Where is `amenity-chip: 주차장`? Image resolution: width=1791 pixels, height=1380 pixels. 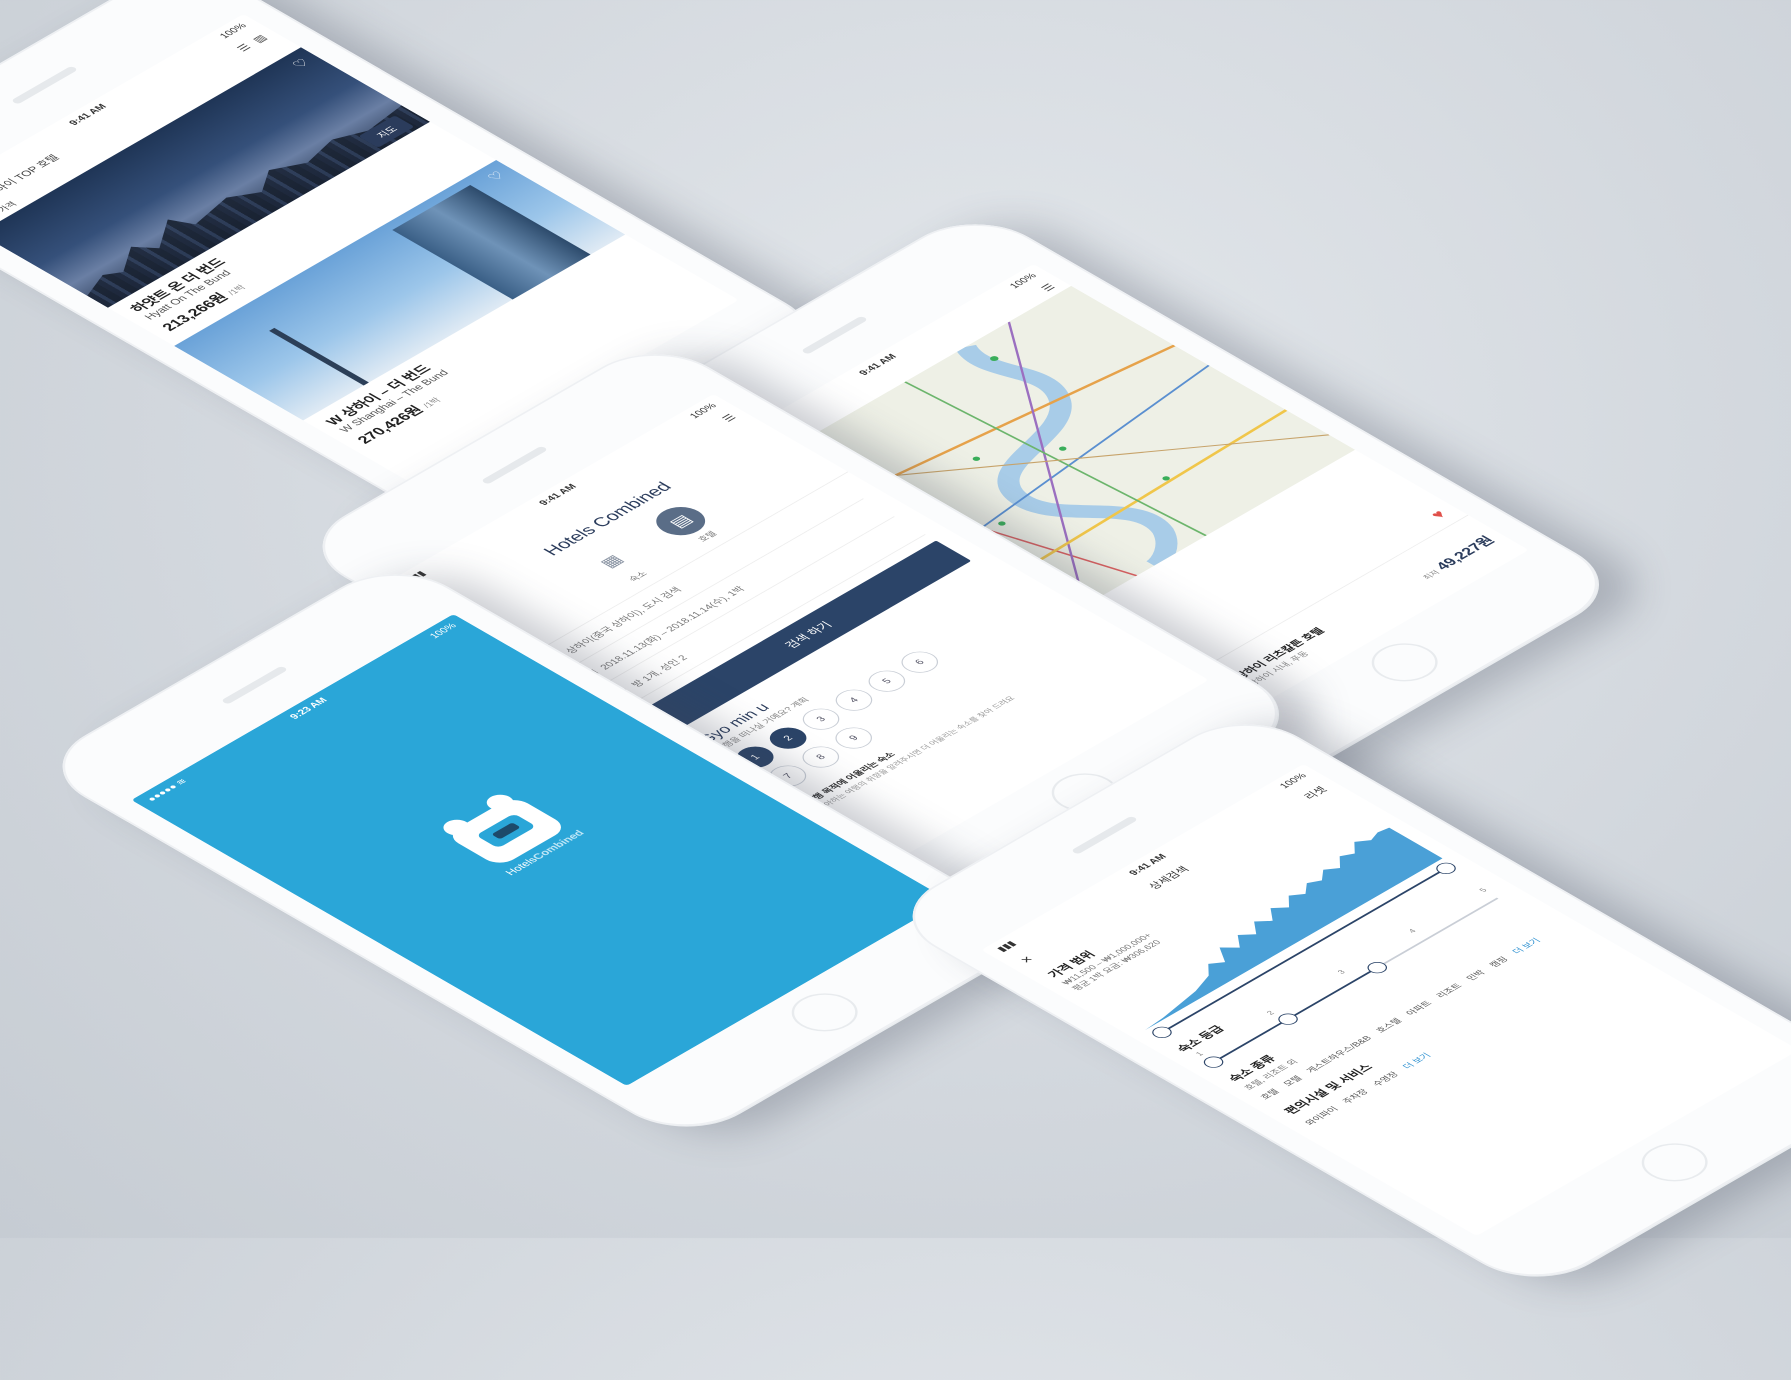 amenity-chip: 주차장 is located at coordinates (1355, 1096).